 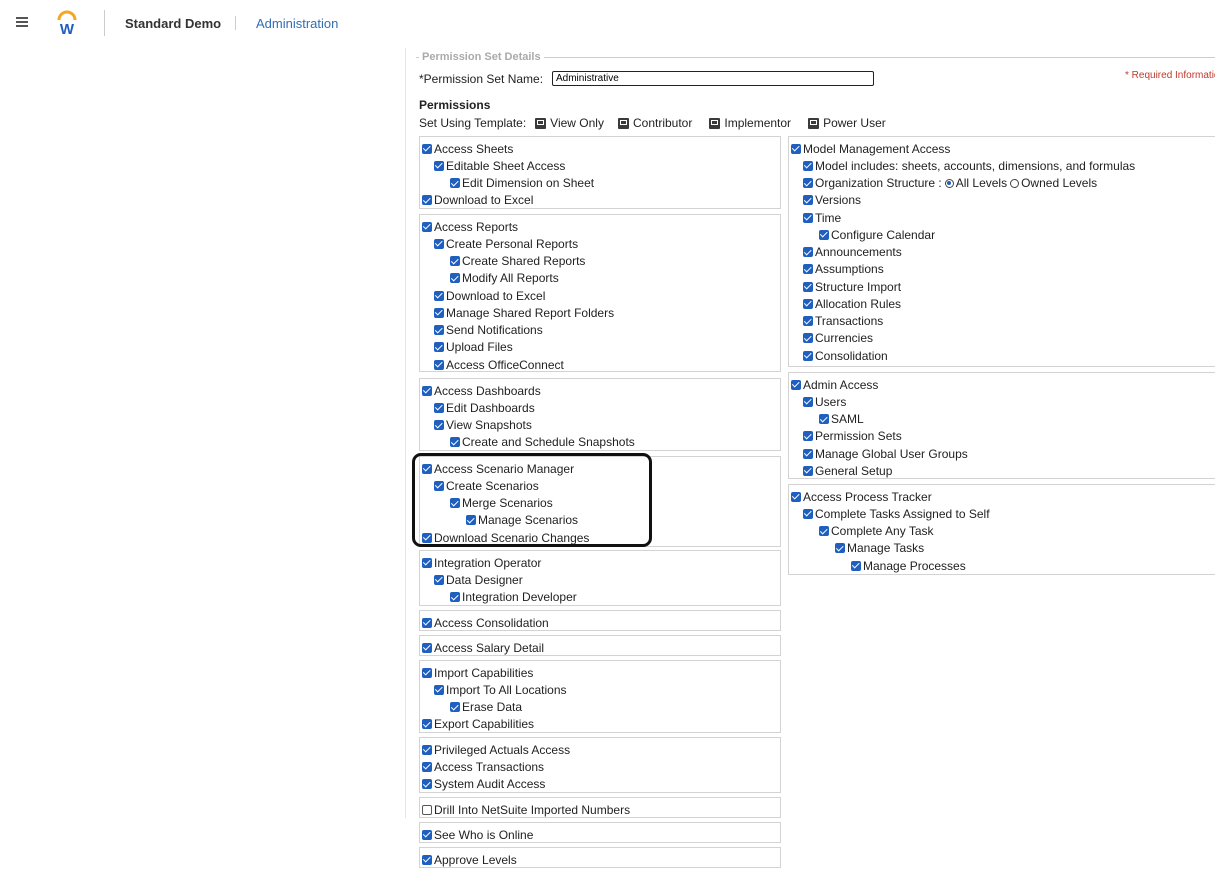 I want to click on tenant-name: Standard Demo, so click(x=173, y=23).